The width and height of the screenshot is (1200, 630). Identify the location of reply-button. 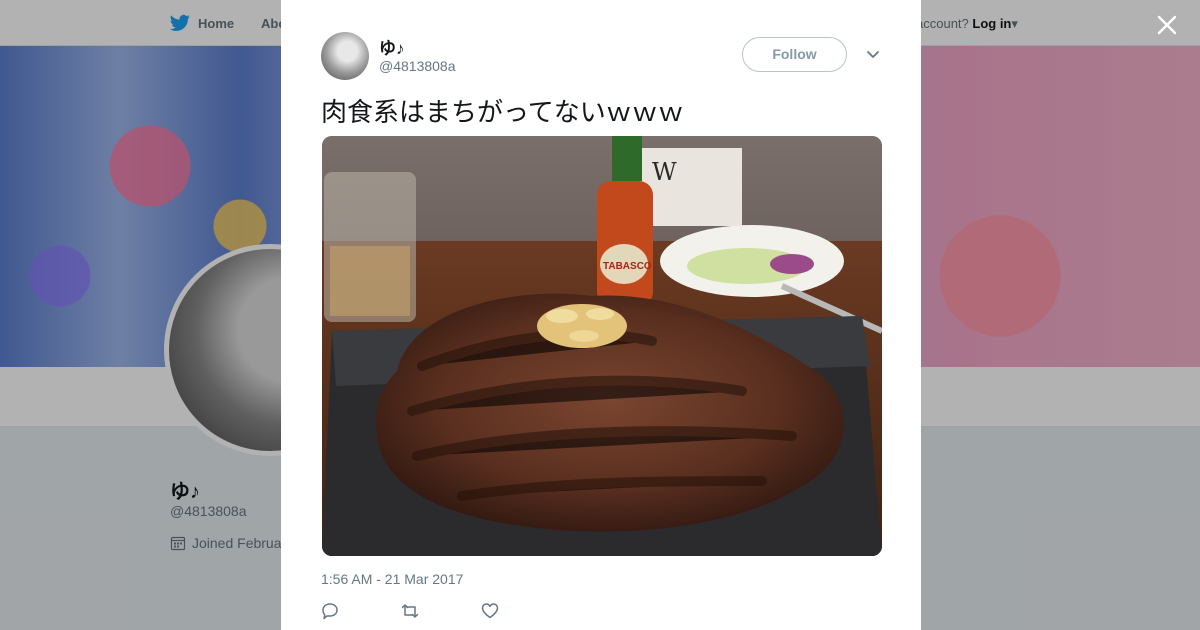
(330, 611).